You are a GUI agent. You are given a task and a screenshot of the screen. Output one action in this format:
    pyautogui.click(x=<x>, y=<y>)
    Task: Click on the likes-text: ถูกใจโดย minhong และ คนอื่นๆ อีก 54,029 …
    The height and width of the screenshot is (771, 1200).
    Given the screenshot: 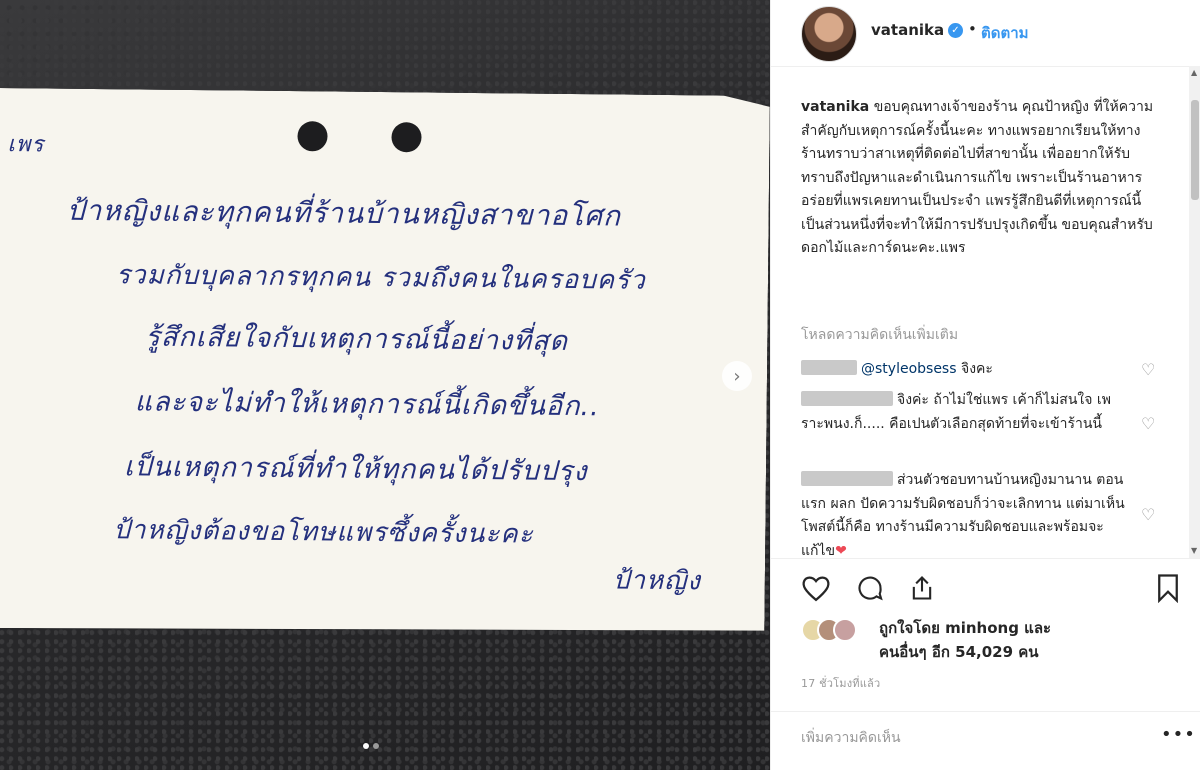 What is the action you would take?
    pyautogui.click(x=965, y=640)
    